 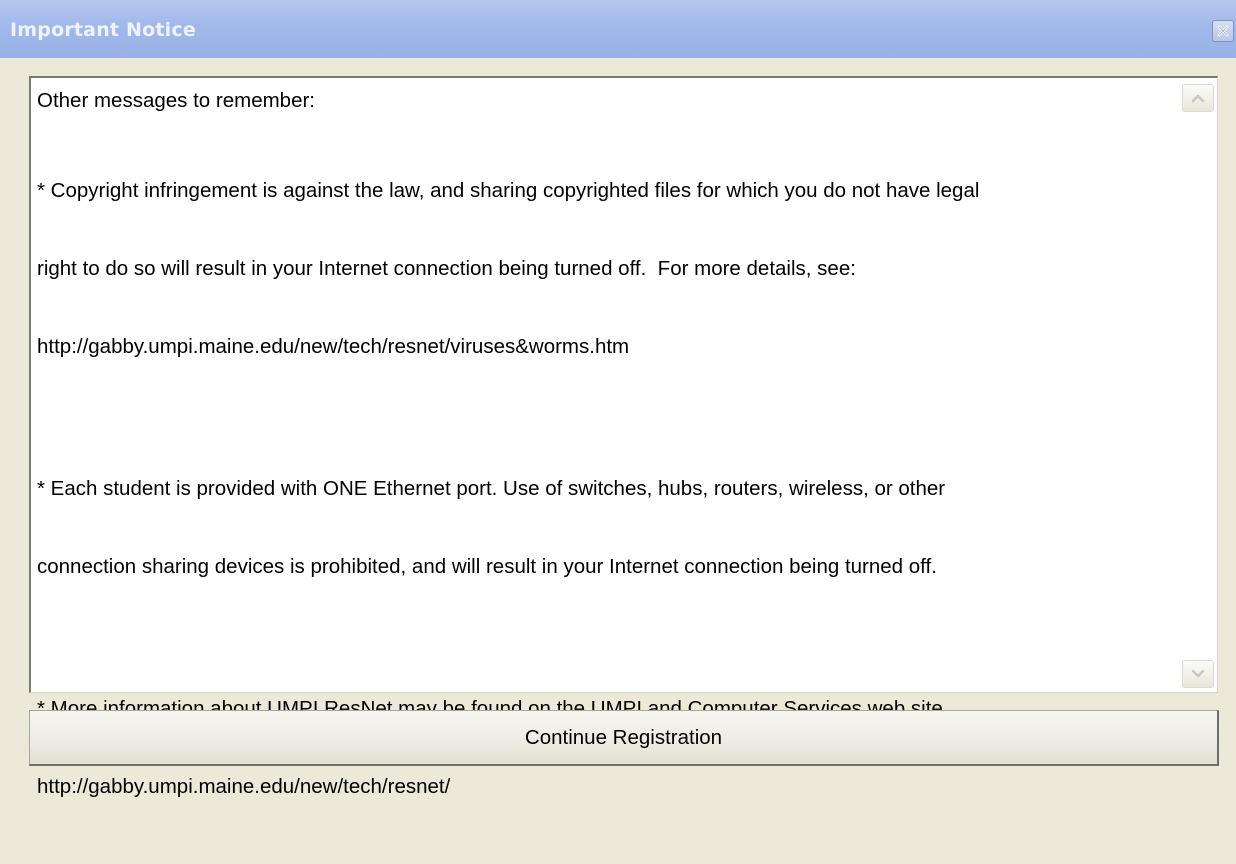 What do you see at coordinates (176, 100) in the screenshot?
I see `notice-intro: Other messages to remember:` at bounding box center [176, 100].